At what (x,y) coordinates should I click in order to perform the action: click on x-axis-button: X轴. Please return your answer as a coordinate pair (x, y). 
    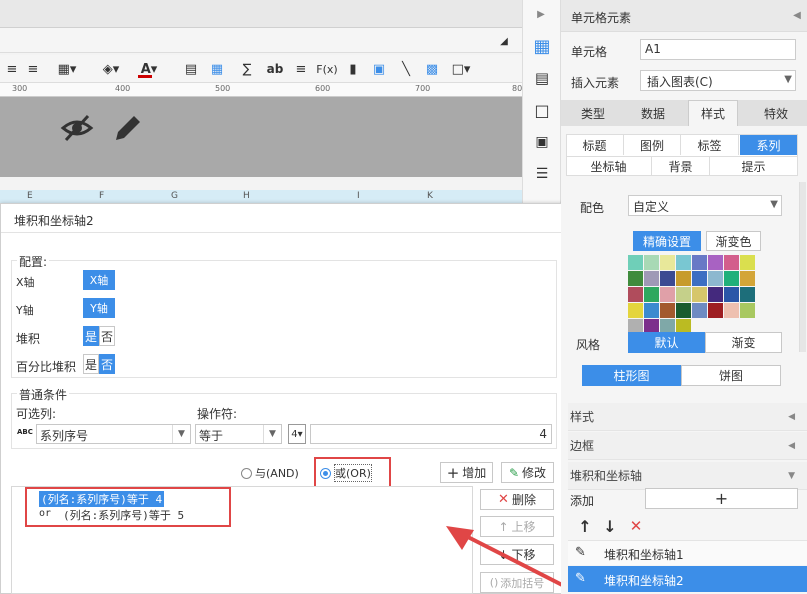
    Looking at the image, I should click on (99, 280).